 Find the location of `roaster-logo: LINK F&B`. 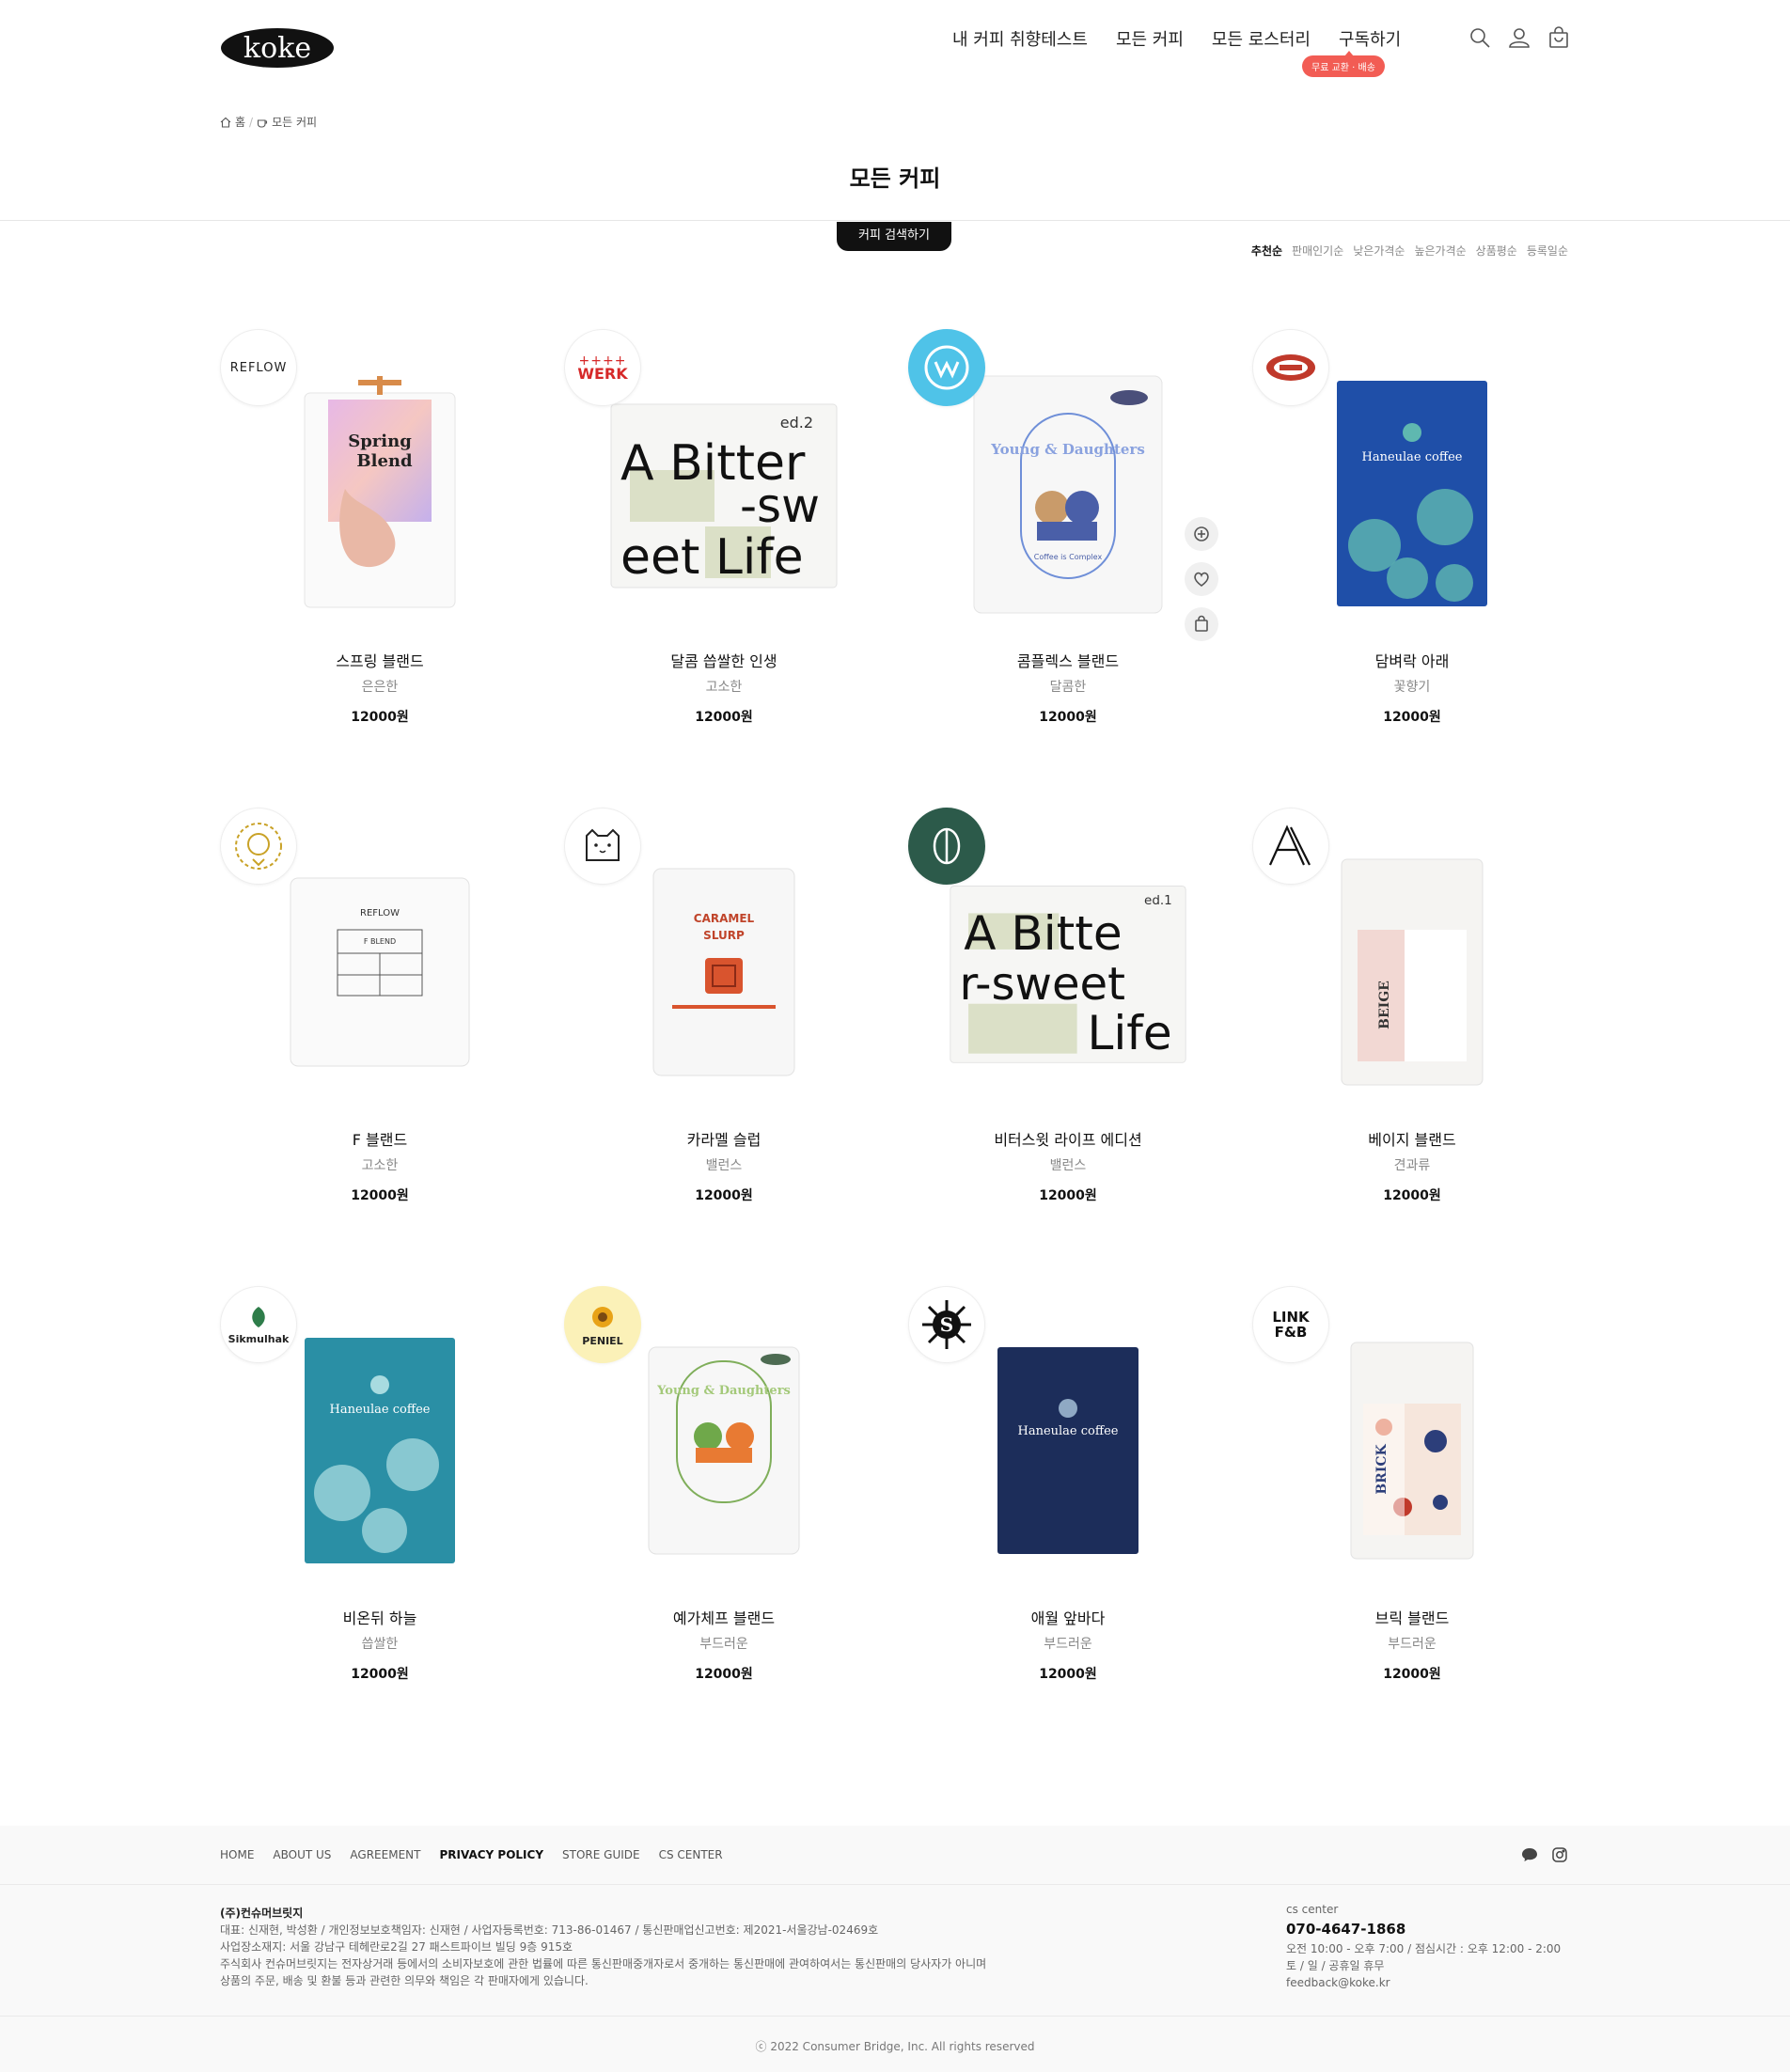

roaster-logo: LINK F&B is located at coordinates (1290, 1324).